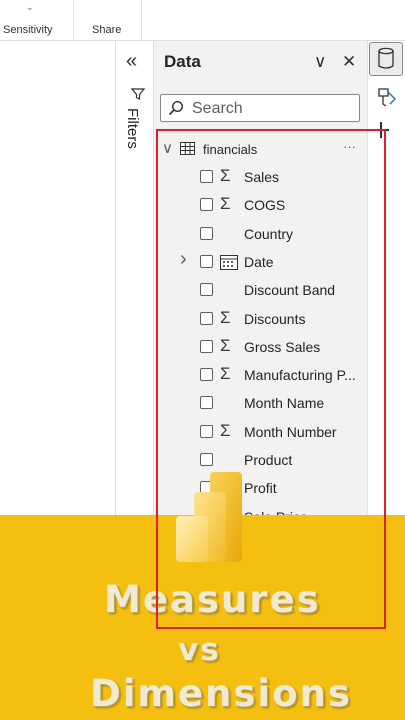 Image resolution: width=405 pixels, height=720 pixels. What do you see at coordinates (131, 61) in the screenshot?
I see `collapse-filters-icon: «` at bounding box center [131, 61].